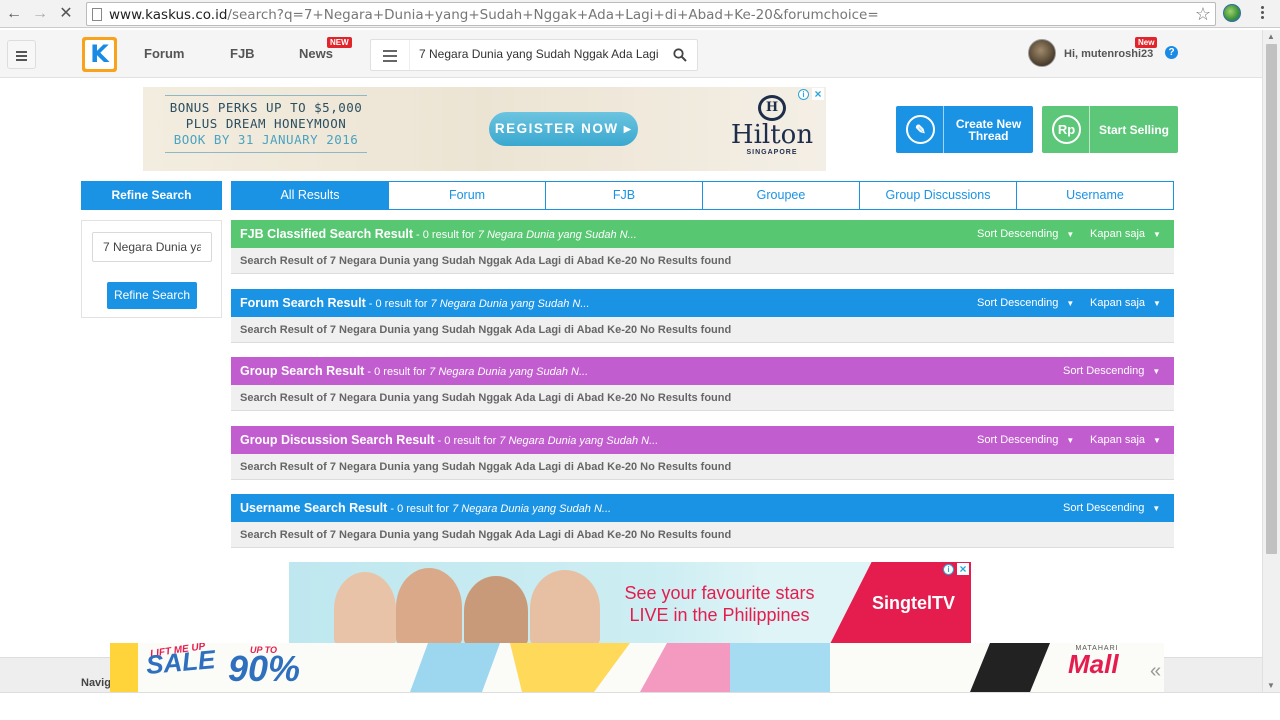 Image resolution: width=1280 pixels, height=720 pixels. What do you see at coordinates (1118, 303) in the screenshot?
I see `time-label: Kapan saja` at bounding box center [1118, 303].